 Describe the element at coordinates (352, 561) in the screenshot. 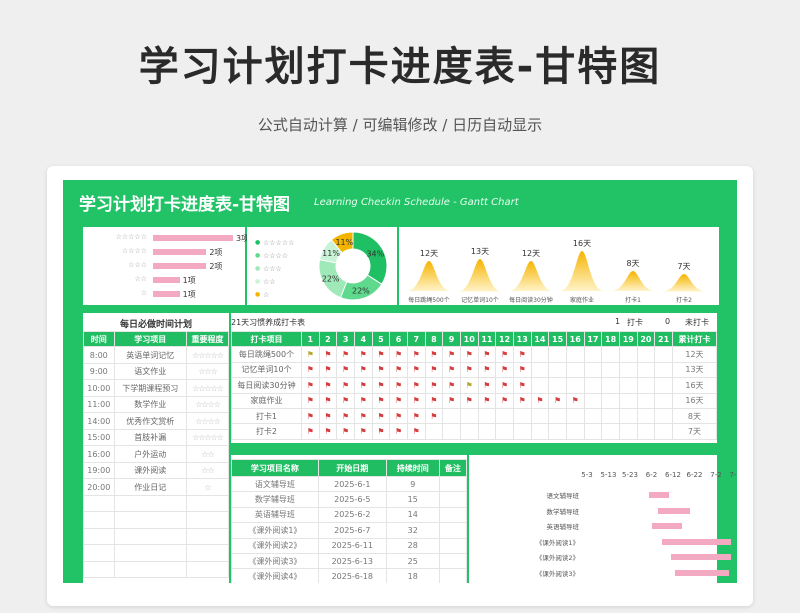

I see `project-start: 2025-6-13` at that location.